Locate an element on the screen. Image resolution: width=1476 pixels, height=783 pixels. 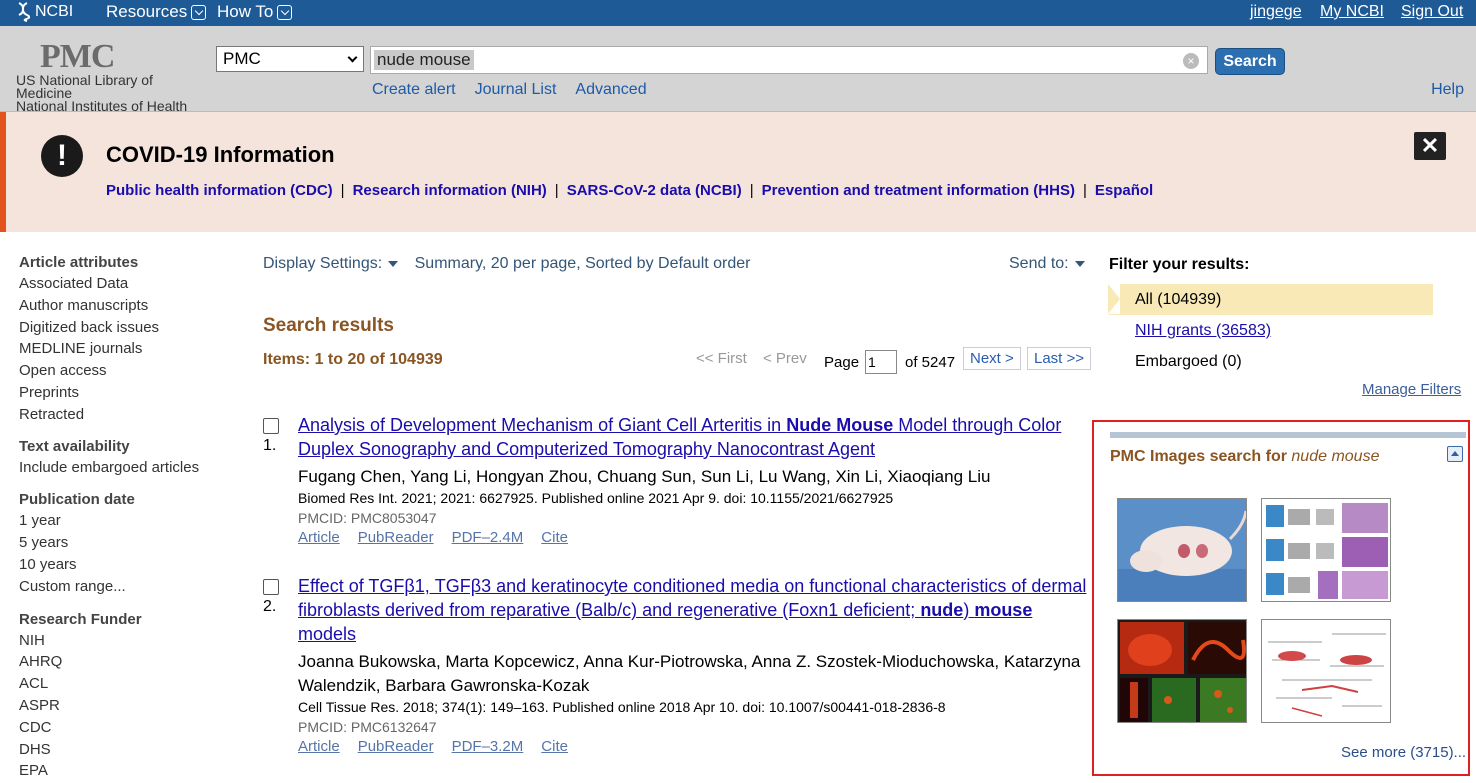
sidebar-item: Author manuscripts is located at coordinates (124, 306).